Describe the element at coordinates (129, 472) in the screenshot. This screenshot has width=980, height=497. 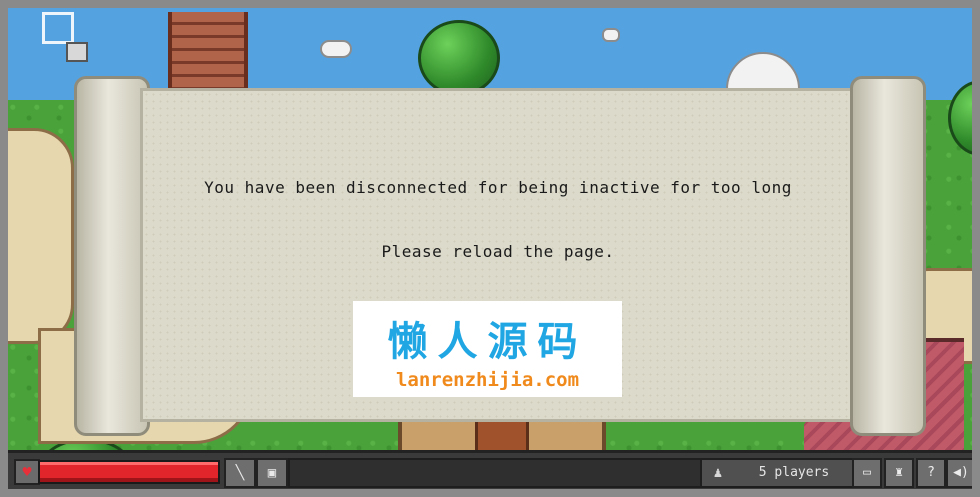
I see `health-bar` at that location.